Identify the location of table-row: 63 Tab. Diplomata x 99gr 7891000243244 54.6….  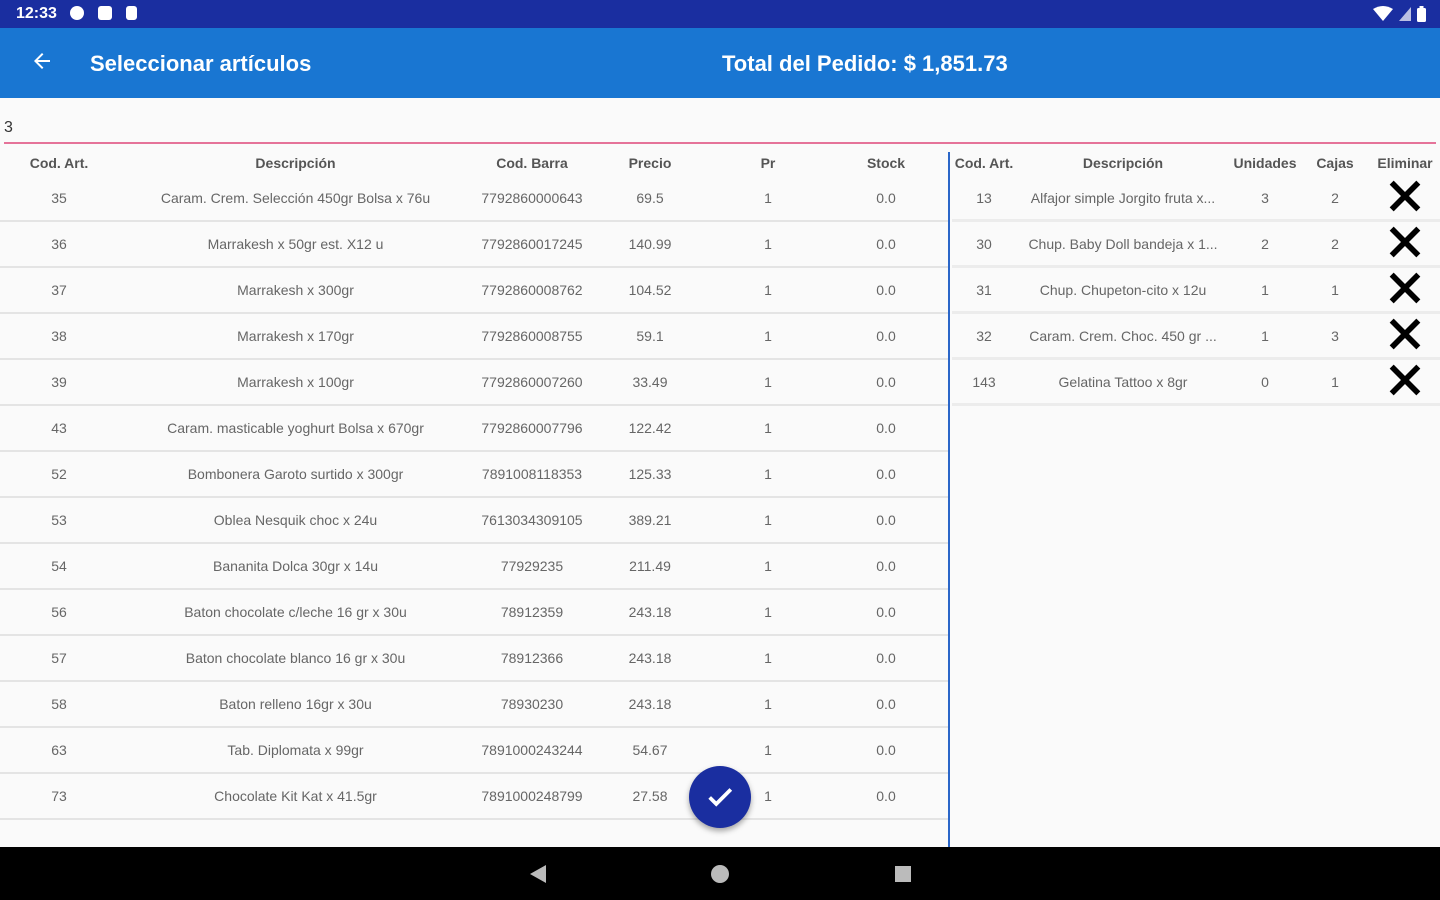
(474, 751).